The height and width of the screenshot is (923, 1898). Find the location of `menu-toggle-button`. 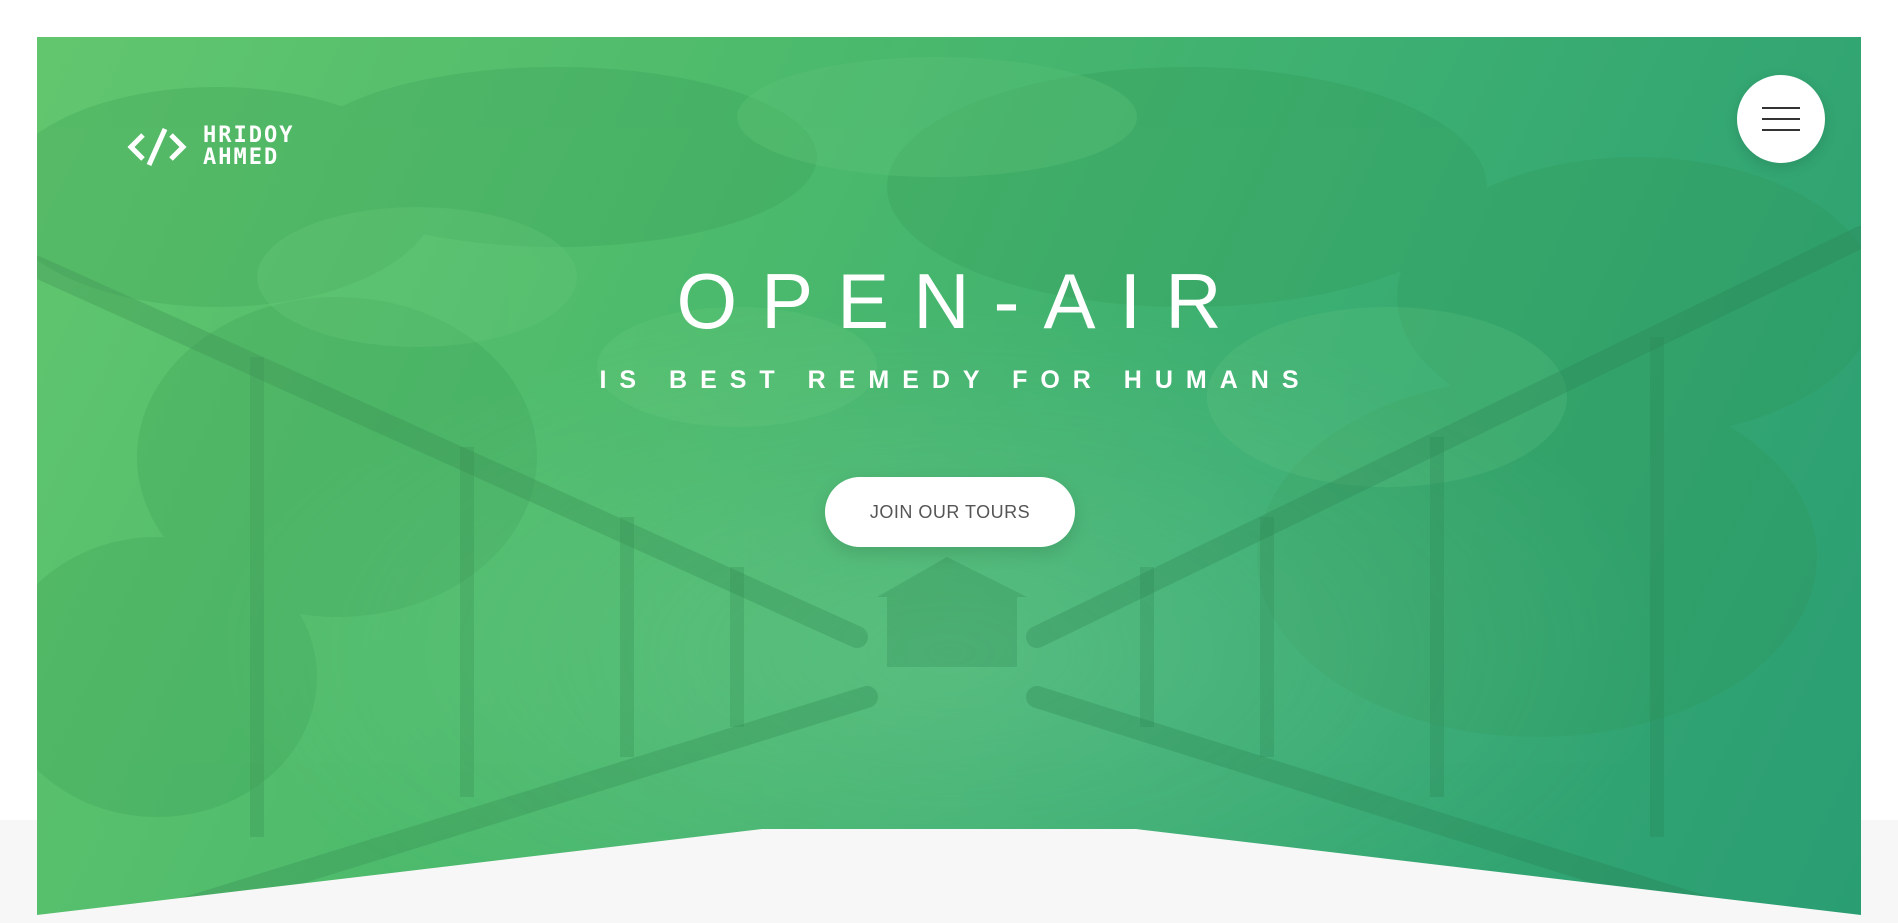

menu-toggle-button is located at coordinates (1781, 119).